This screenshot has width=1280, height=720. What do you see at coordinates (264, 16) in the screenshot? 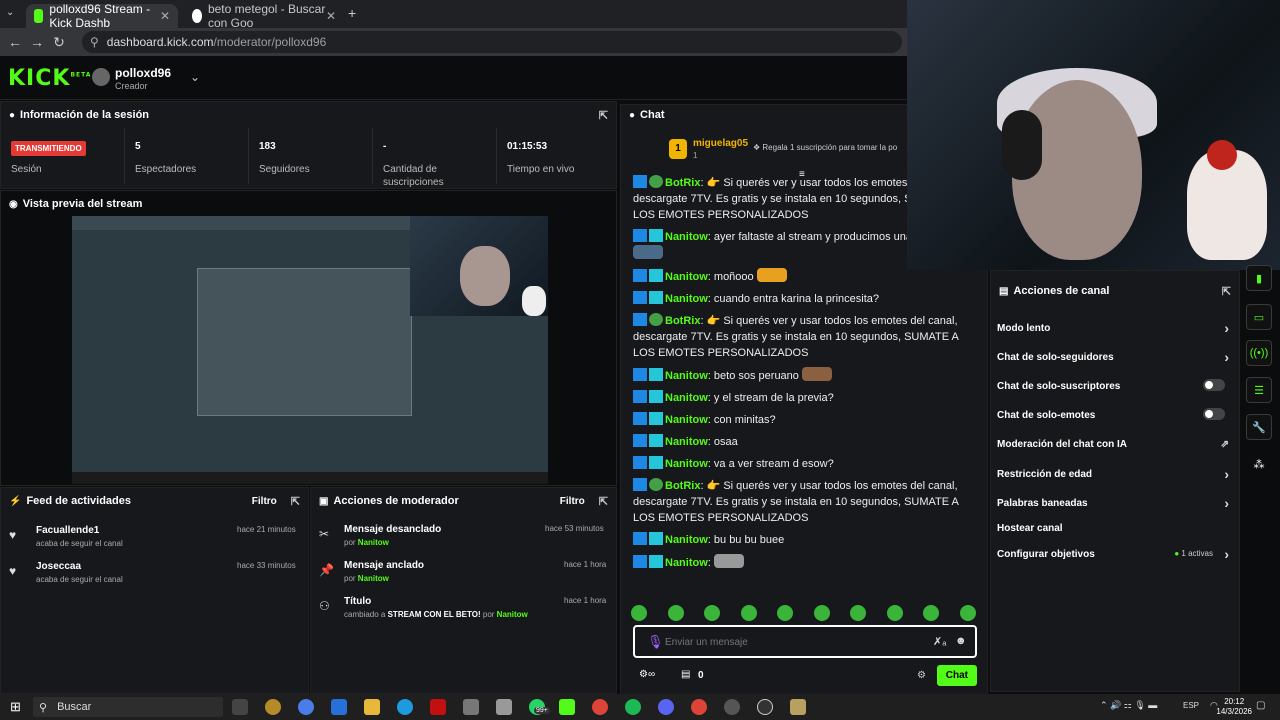
I see `tab-google-search: beto metegol - Buscar con Goo ✕` at bounding box center [264, 16].